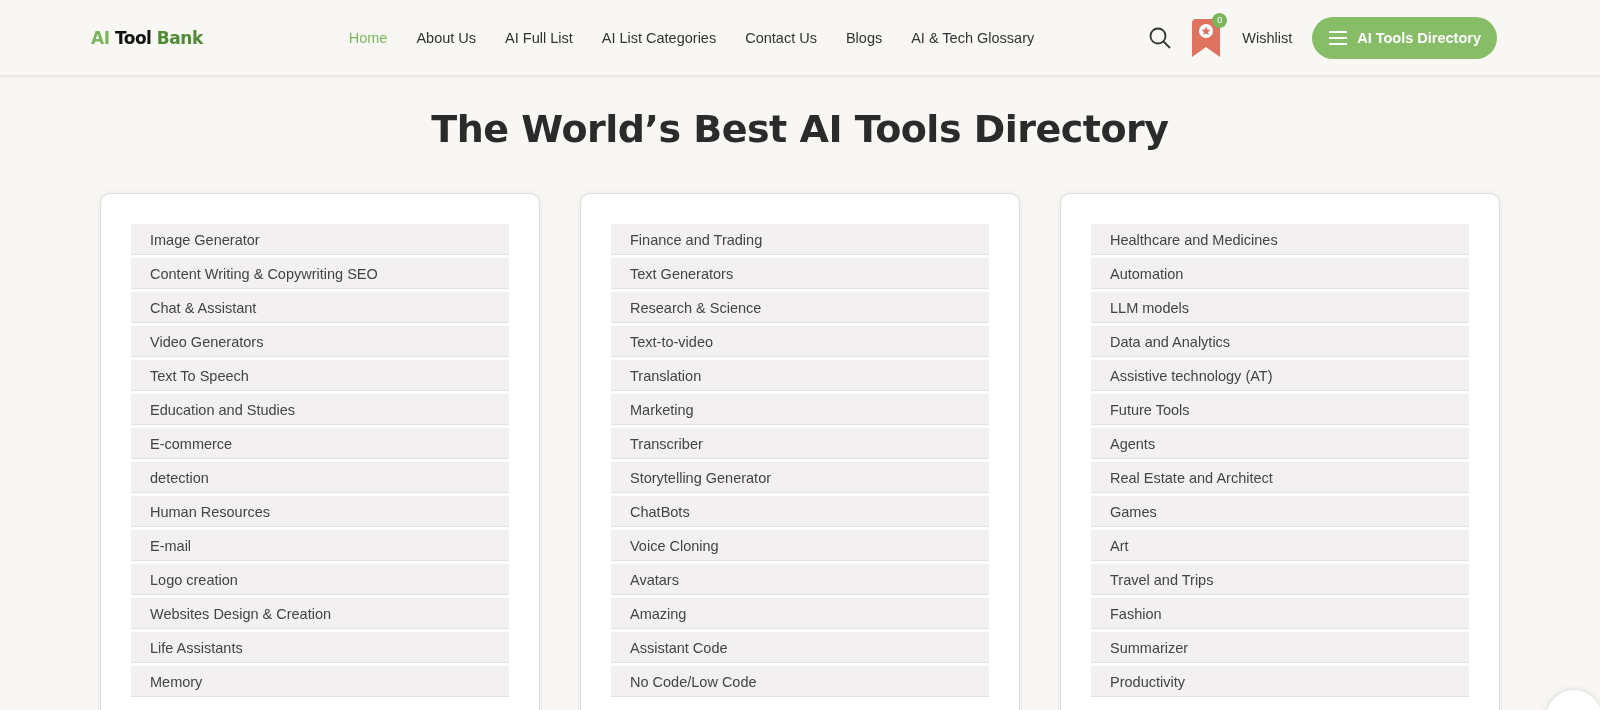 Image resolution: width=1600 pixels, height=710 pixels. I want to click on category-link: Text-to-video, so click(800, 341).